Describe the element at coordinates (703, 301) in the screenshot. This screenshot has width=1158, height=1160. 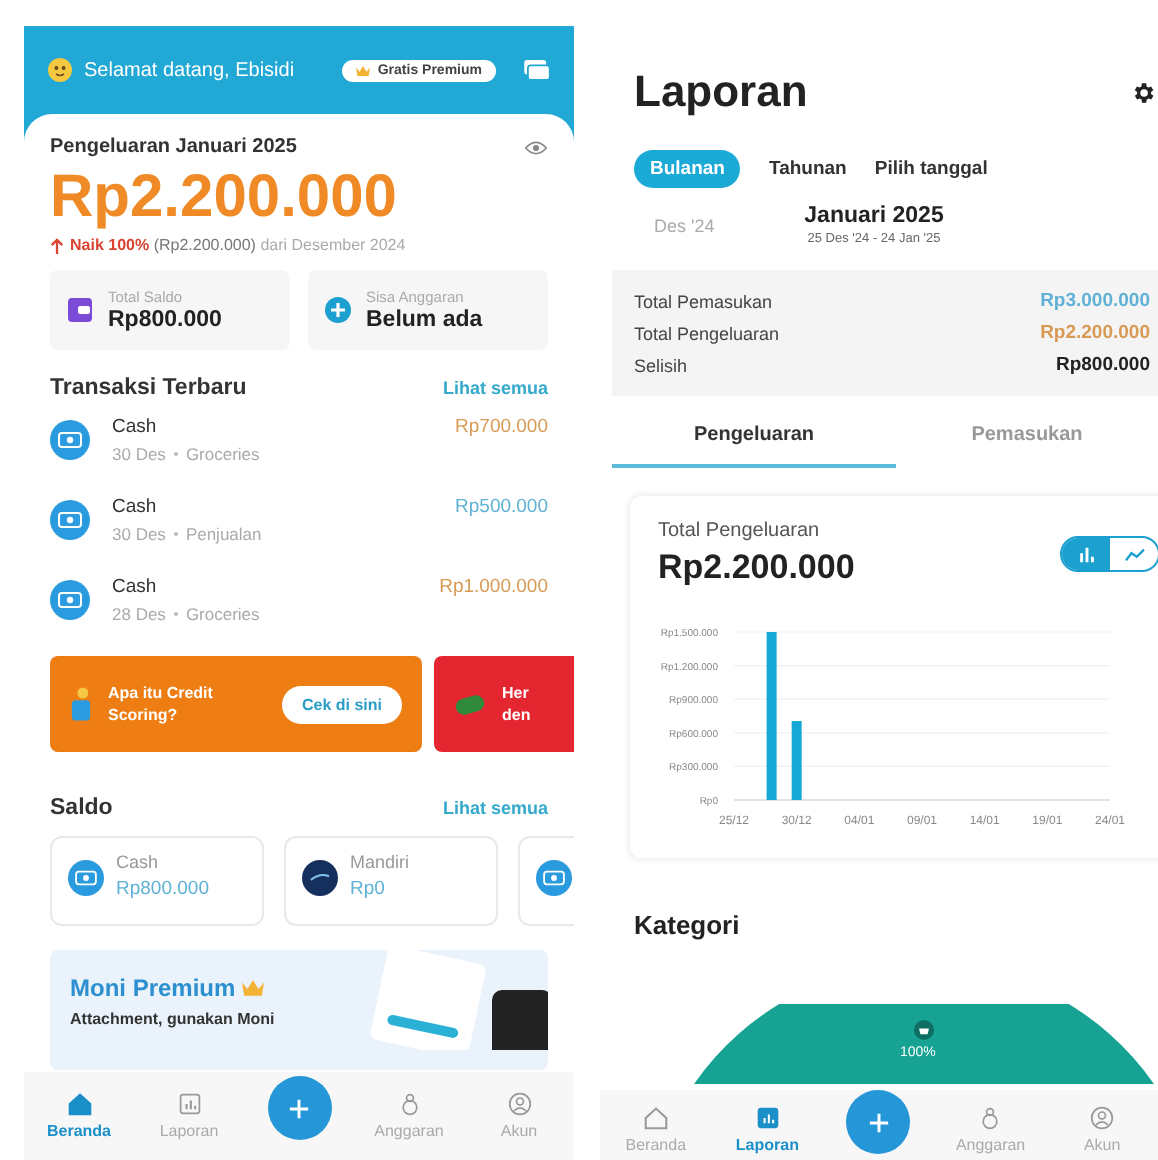
I see `summary-label: Total Pemasukan` at that location.